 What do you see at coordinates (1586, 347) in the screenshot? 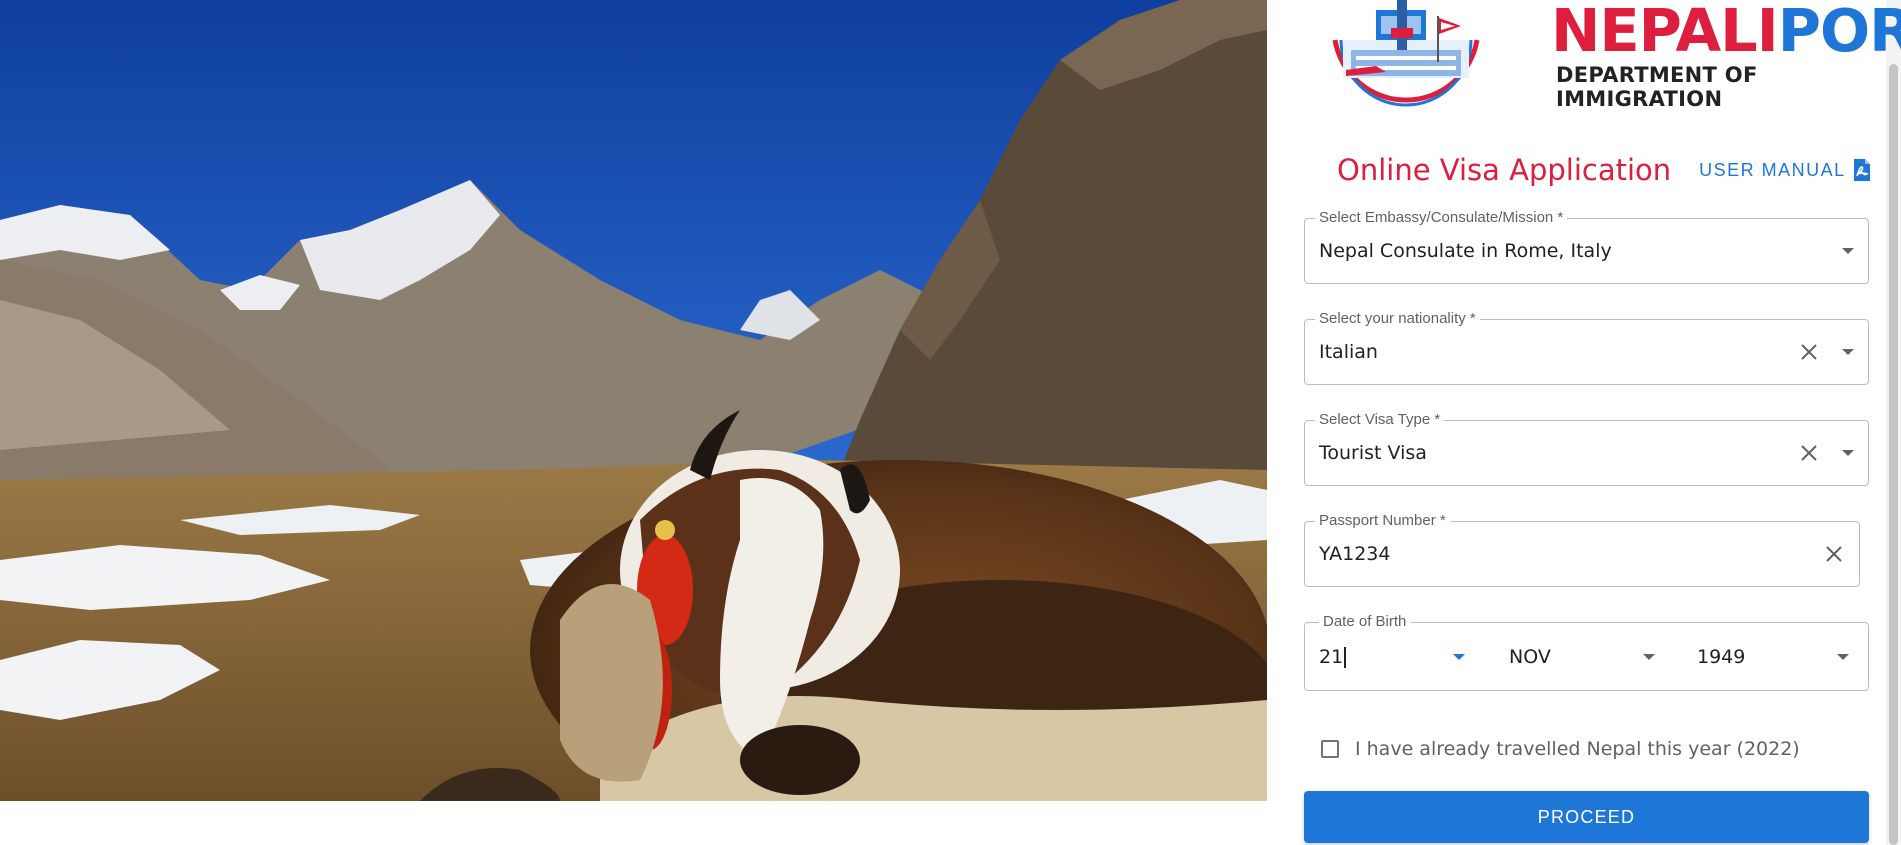
I see `nationality-select: Select your nationality * Italian` at bounding box center [1586, 347].